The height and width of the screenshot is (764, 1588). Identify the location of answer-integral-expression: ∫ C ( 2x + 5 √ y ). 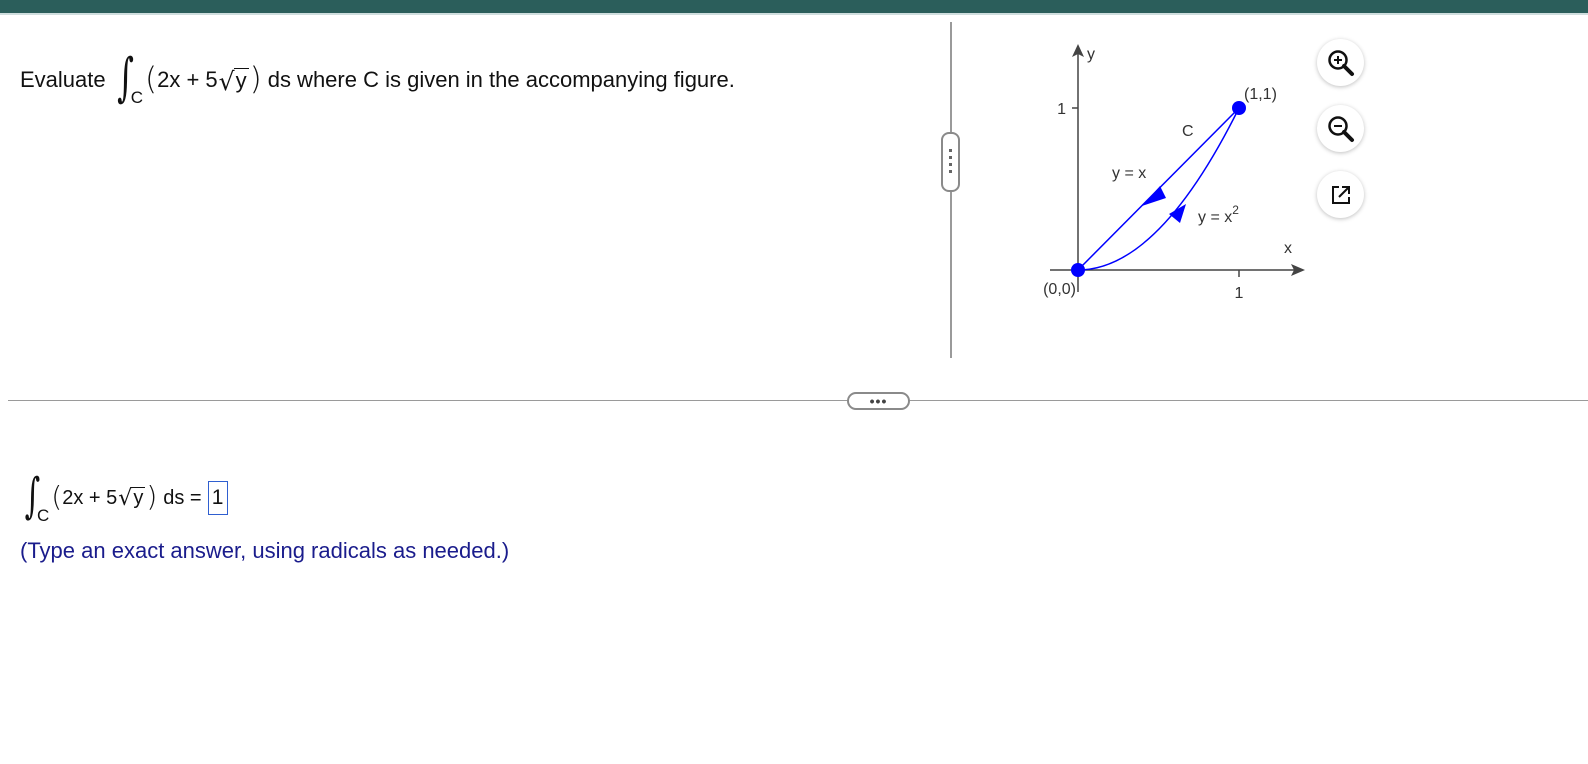
(89, 498).